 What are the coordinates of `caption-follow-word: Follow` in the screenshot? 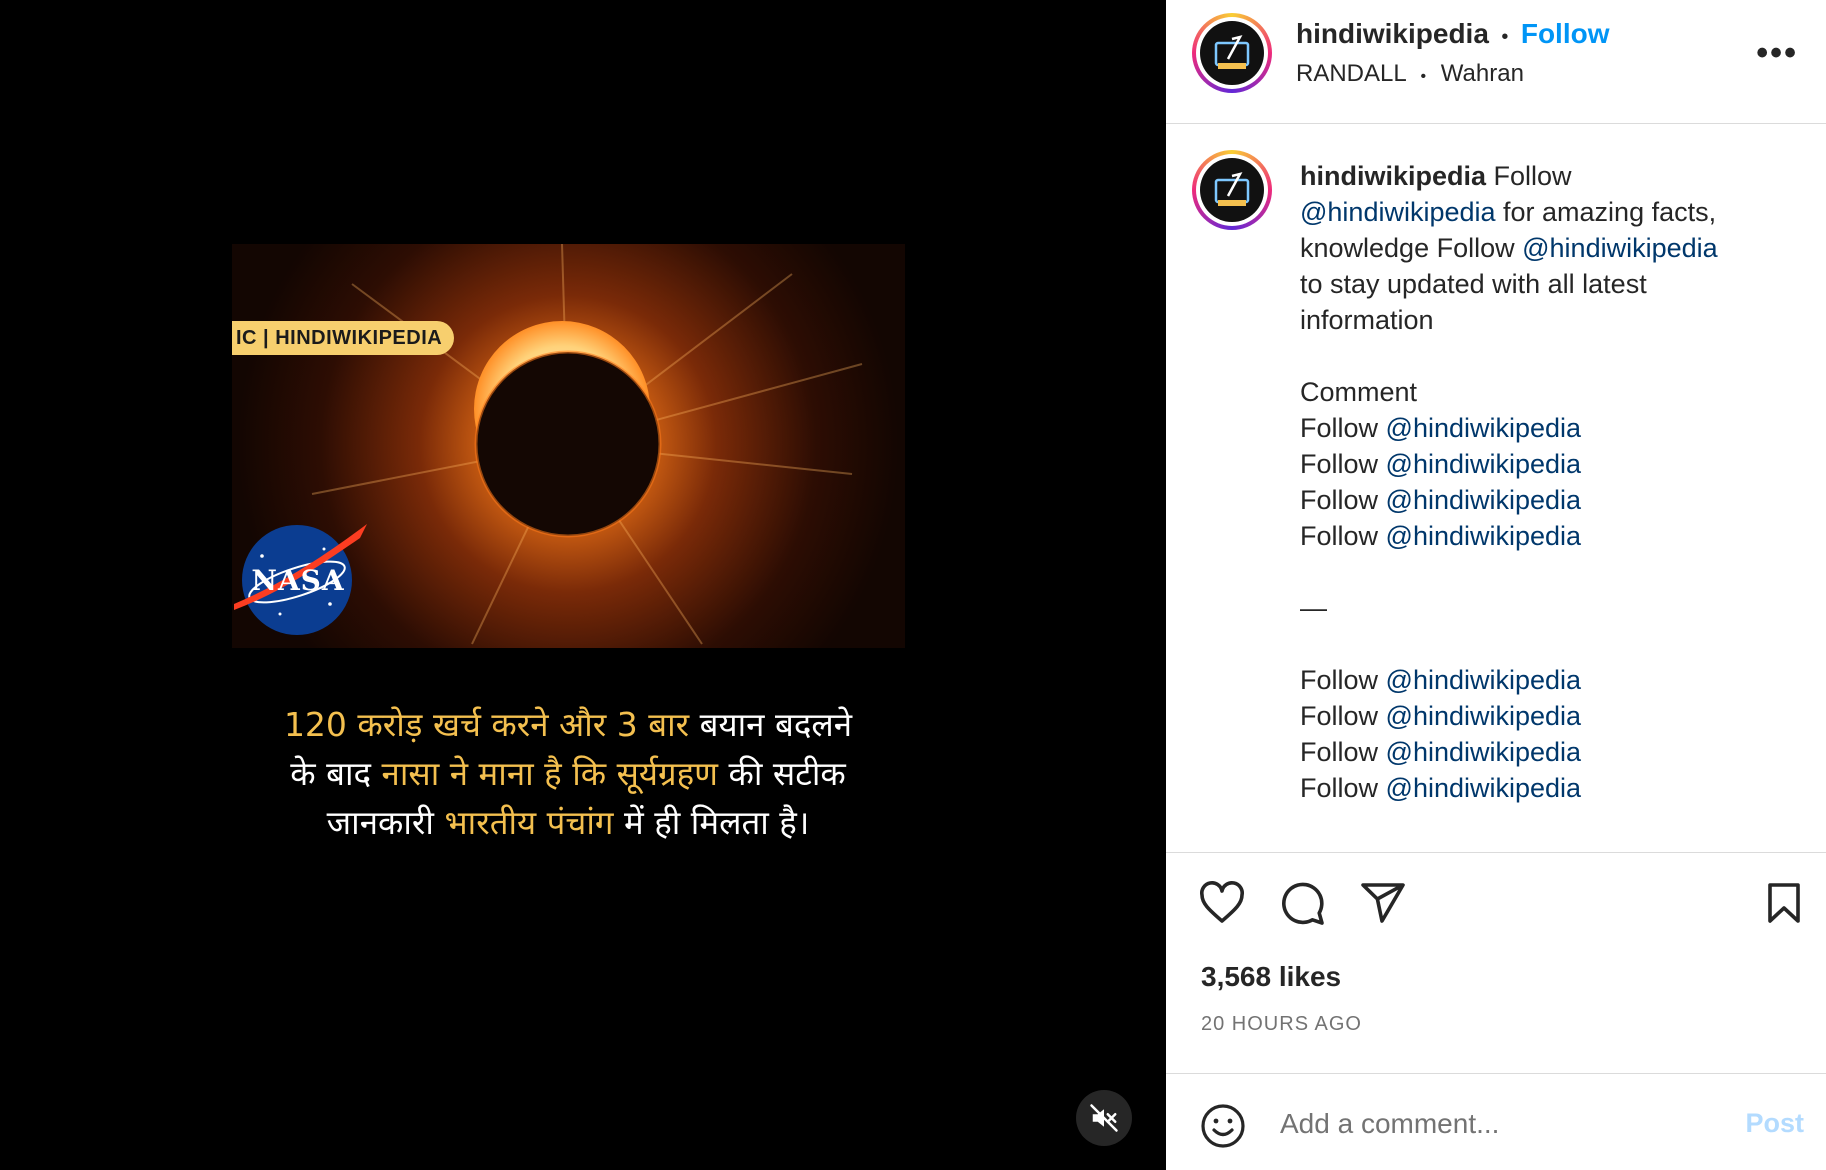 It's located at (1529, 176).